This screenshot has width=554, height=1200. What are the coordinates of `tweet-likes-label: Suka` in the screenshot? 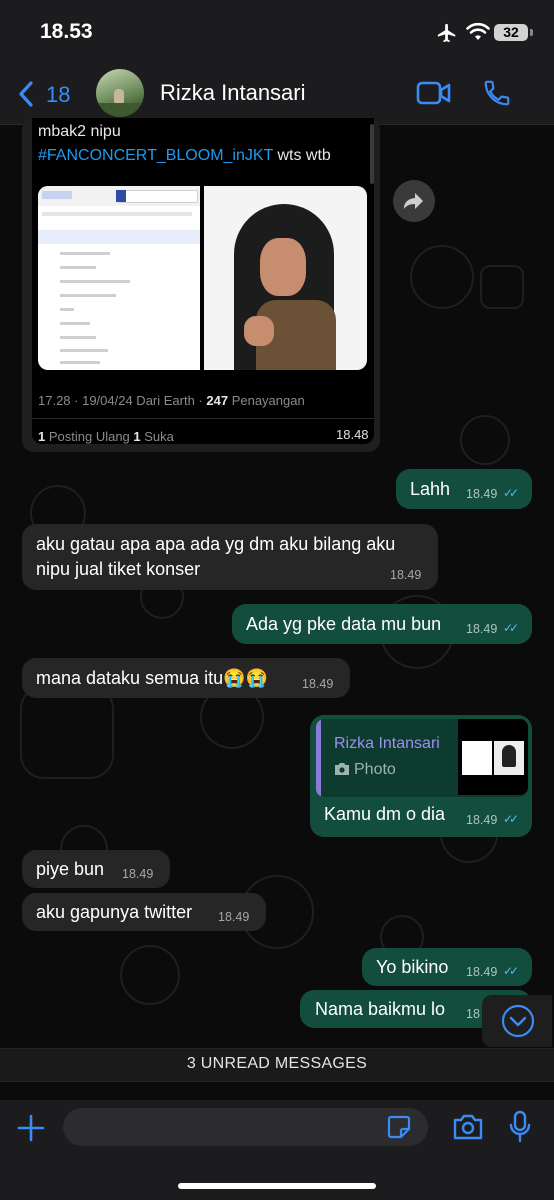 It's located at (157, 436).